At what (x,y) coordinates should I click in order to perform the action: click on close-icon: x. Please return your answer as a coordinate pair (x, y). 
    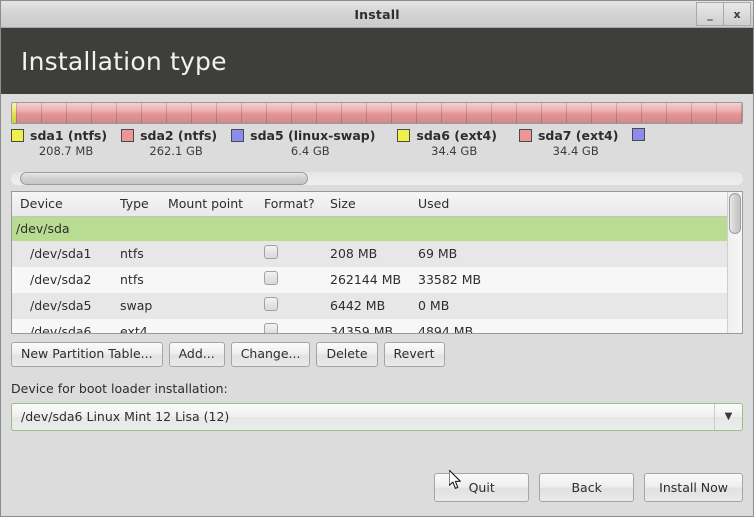
    Looking at the image, I should click on (737, 14).